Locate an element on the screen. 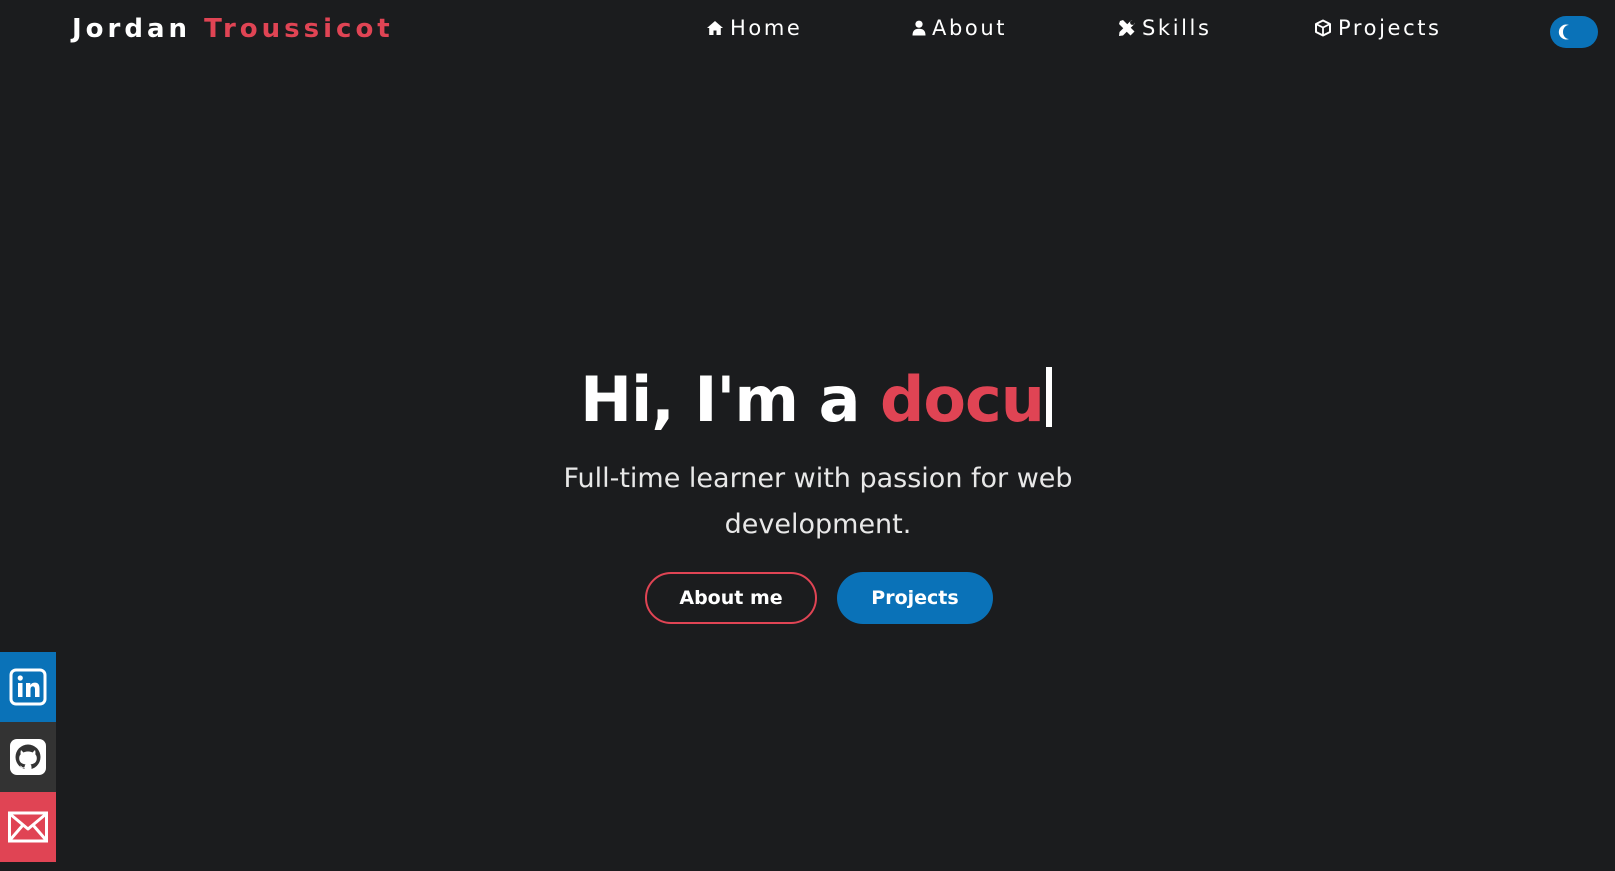 This screenshot has height=871, width=1615. brand-first-name: Jordan is located at coordinates (132, 29).